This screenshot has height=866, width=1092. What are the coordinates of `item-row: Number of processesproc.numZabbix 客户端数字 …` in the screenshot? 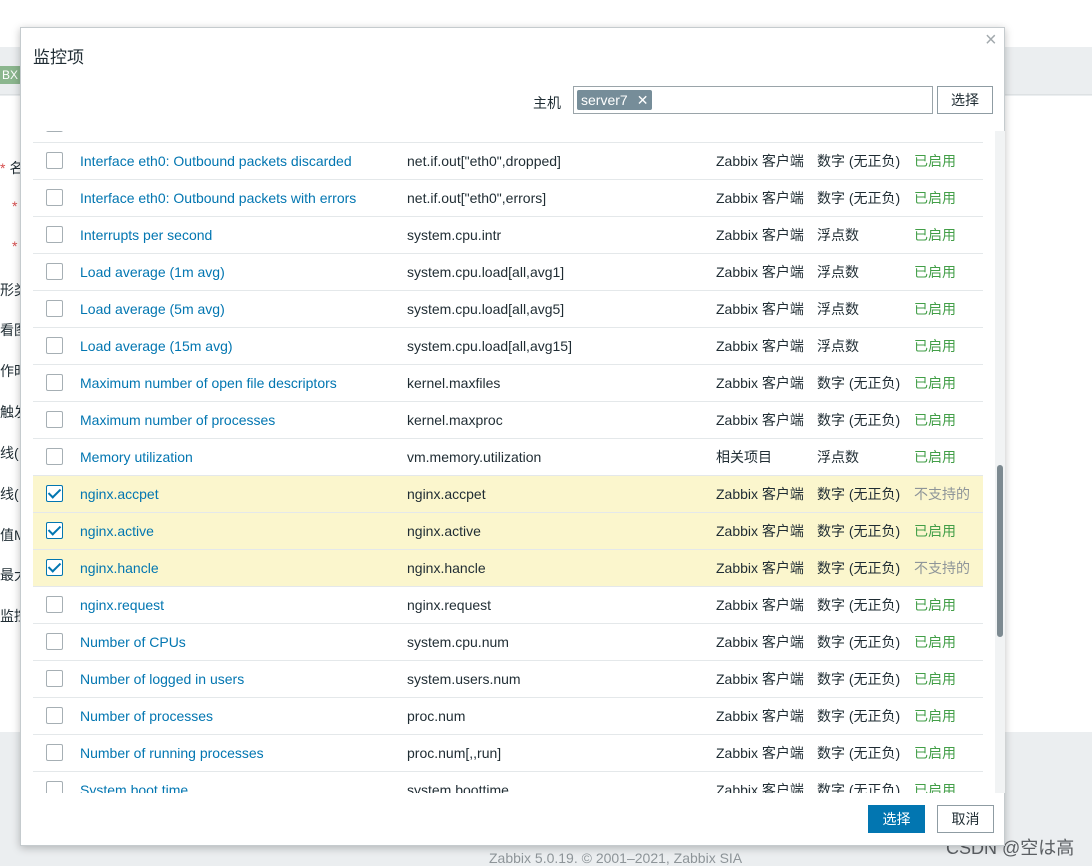 It's located at (508, 715).